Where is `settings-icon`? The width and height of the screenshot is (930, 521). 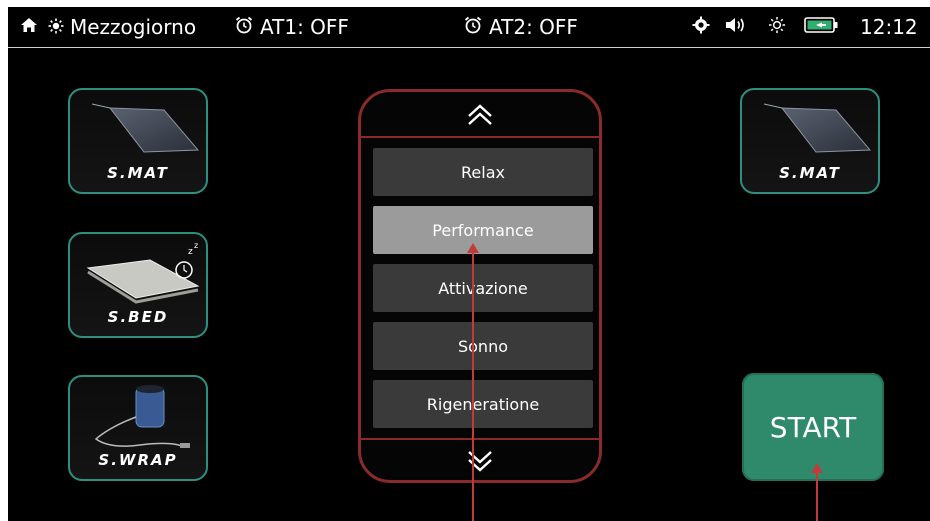
settings-icon is located at coordinates (701, 27).